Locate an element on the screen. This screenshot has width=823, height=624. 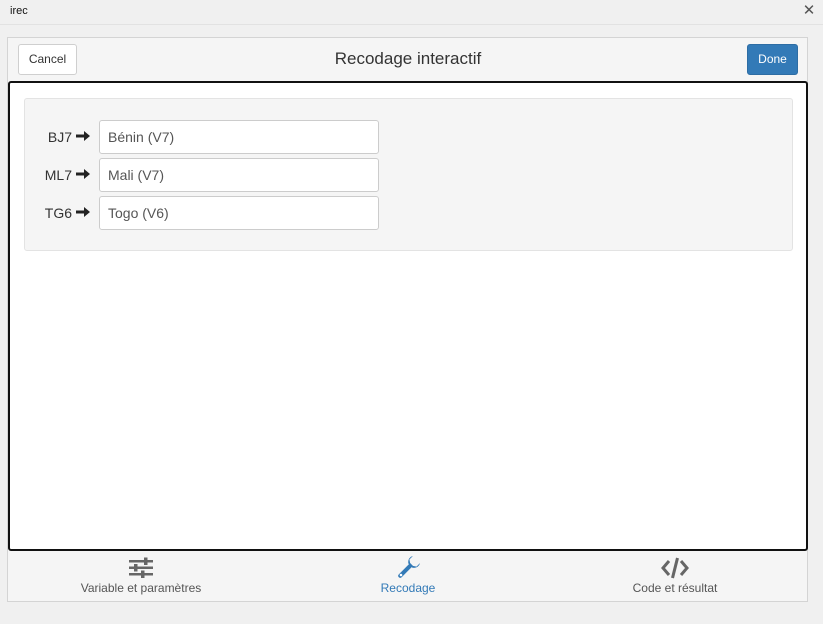
window-titlebar: irec ✕ is located at coordinates (411, 12).